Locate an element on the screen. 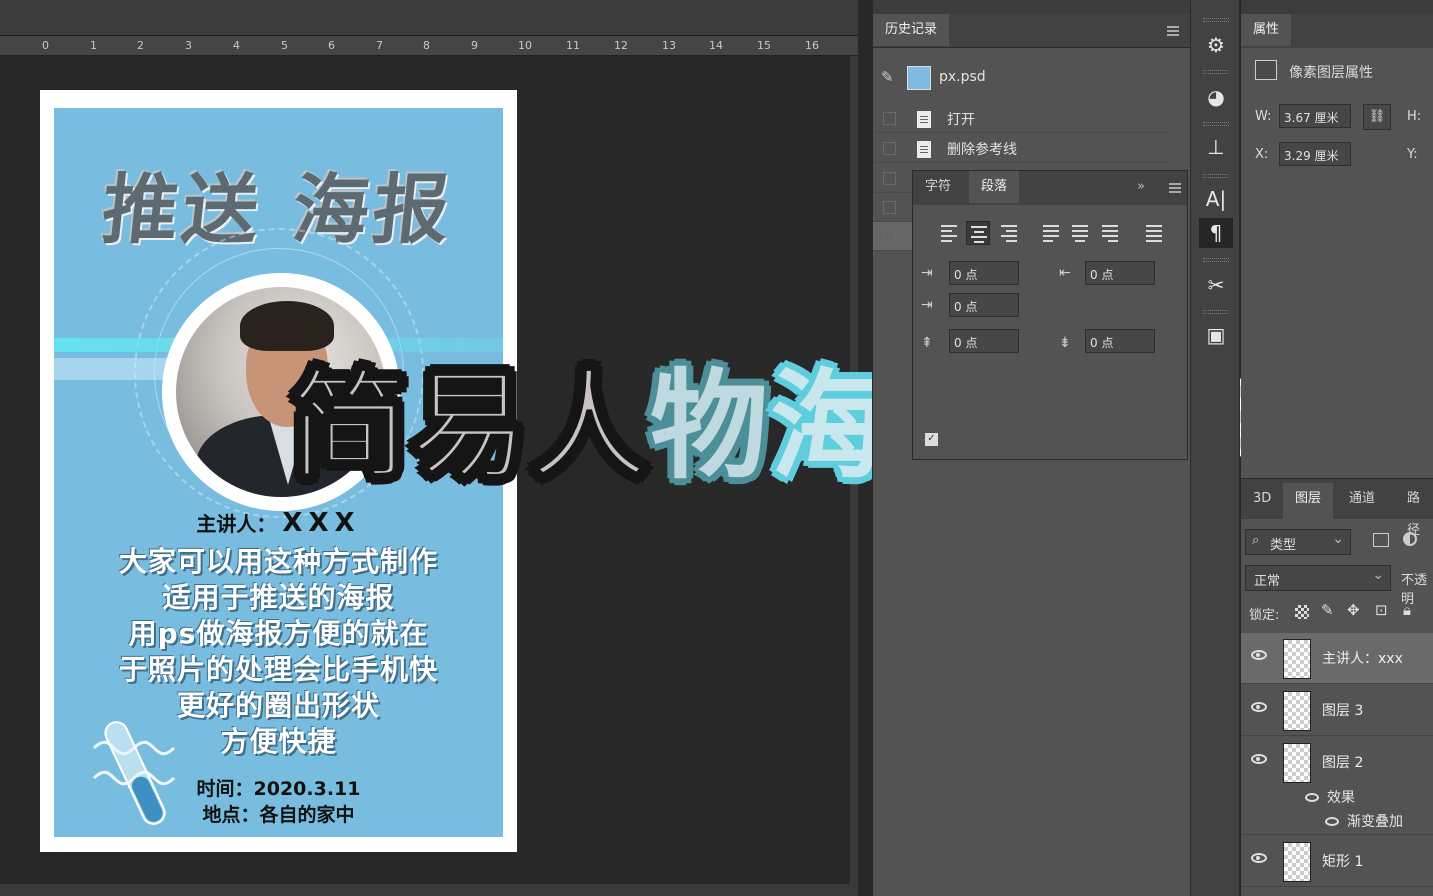 Image resolution: width=1433 pixels, height=896 pixels. tab-properties: 属性 is located at coordinates (1266, 30).